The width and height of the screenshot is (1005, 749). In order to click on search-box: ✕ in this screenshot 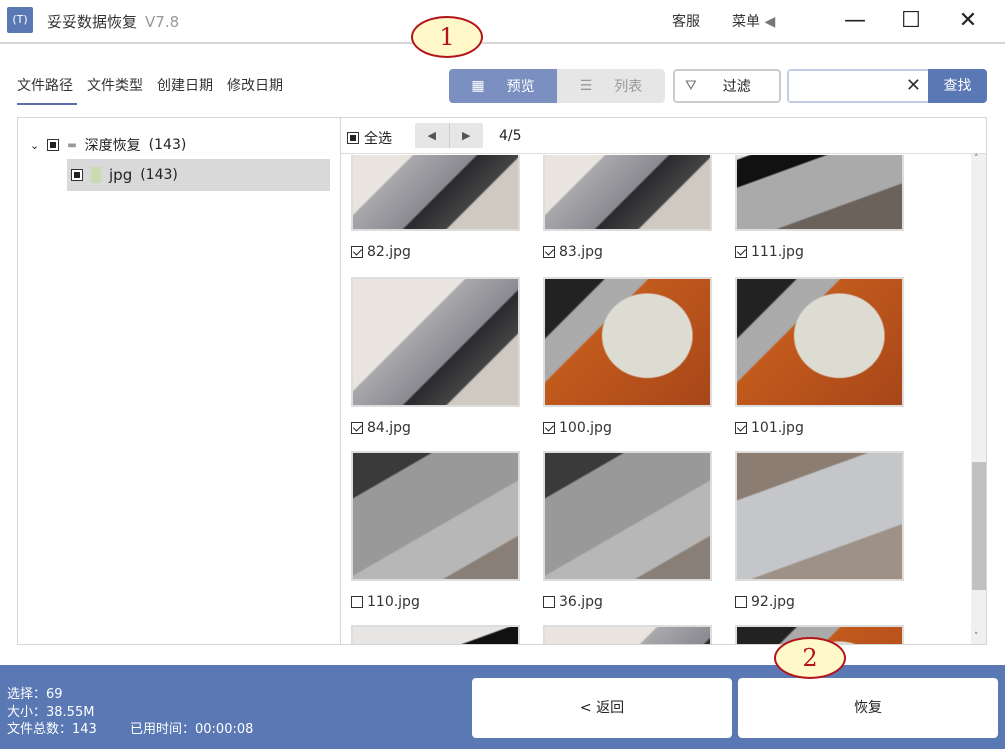, I will do `click(858, 86)`.